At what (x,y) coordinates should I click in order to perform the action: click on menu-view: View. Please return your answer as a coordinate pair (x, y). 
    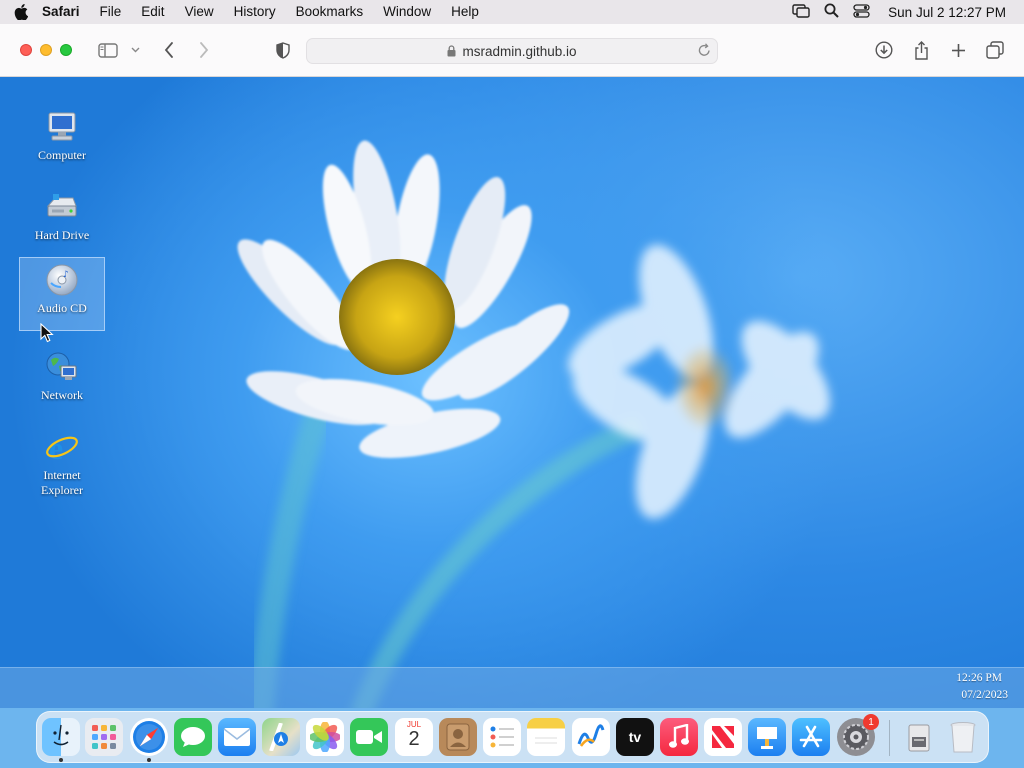
    Looking at the image, I should click on (199, 12).